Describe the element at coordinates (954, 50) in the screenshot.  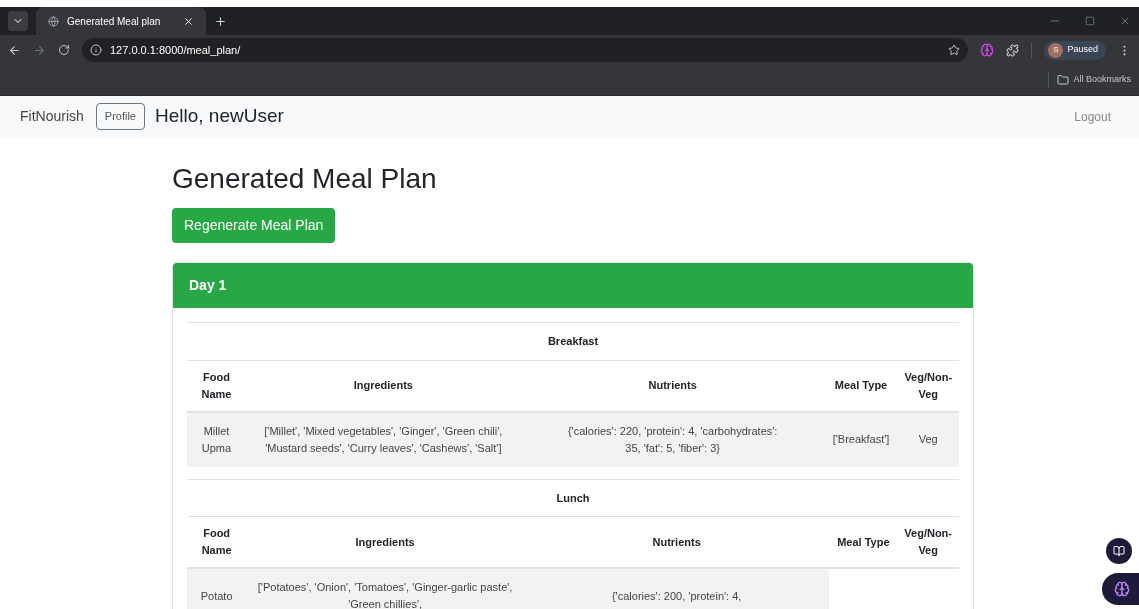
I see `bookmark-star-icon` at that location.